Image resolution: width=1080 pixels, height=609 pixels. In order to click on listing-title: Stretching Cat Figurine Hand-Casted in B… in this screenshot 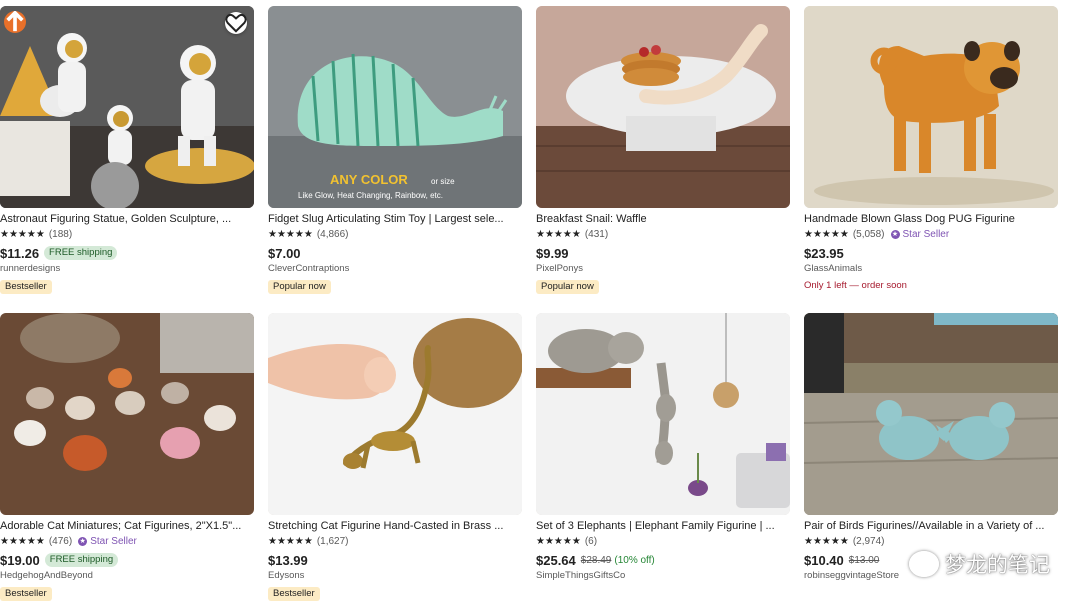, I will do `click(395, 526)`.